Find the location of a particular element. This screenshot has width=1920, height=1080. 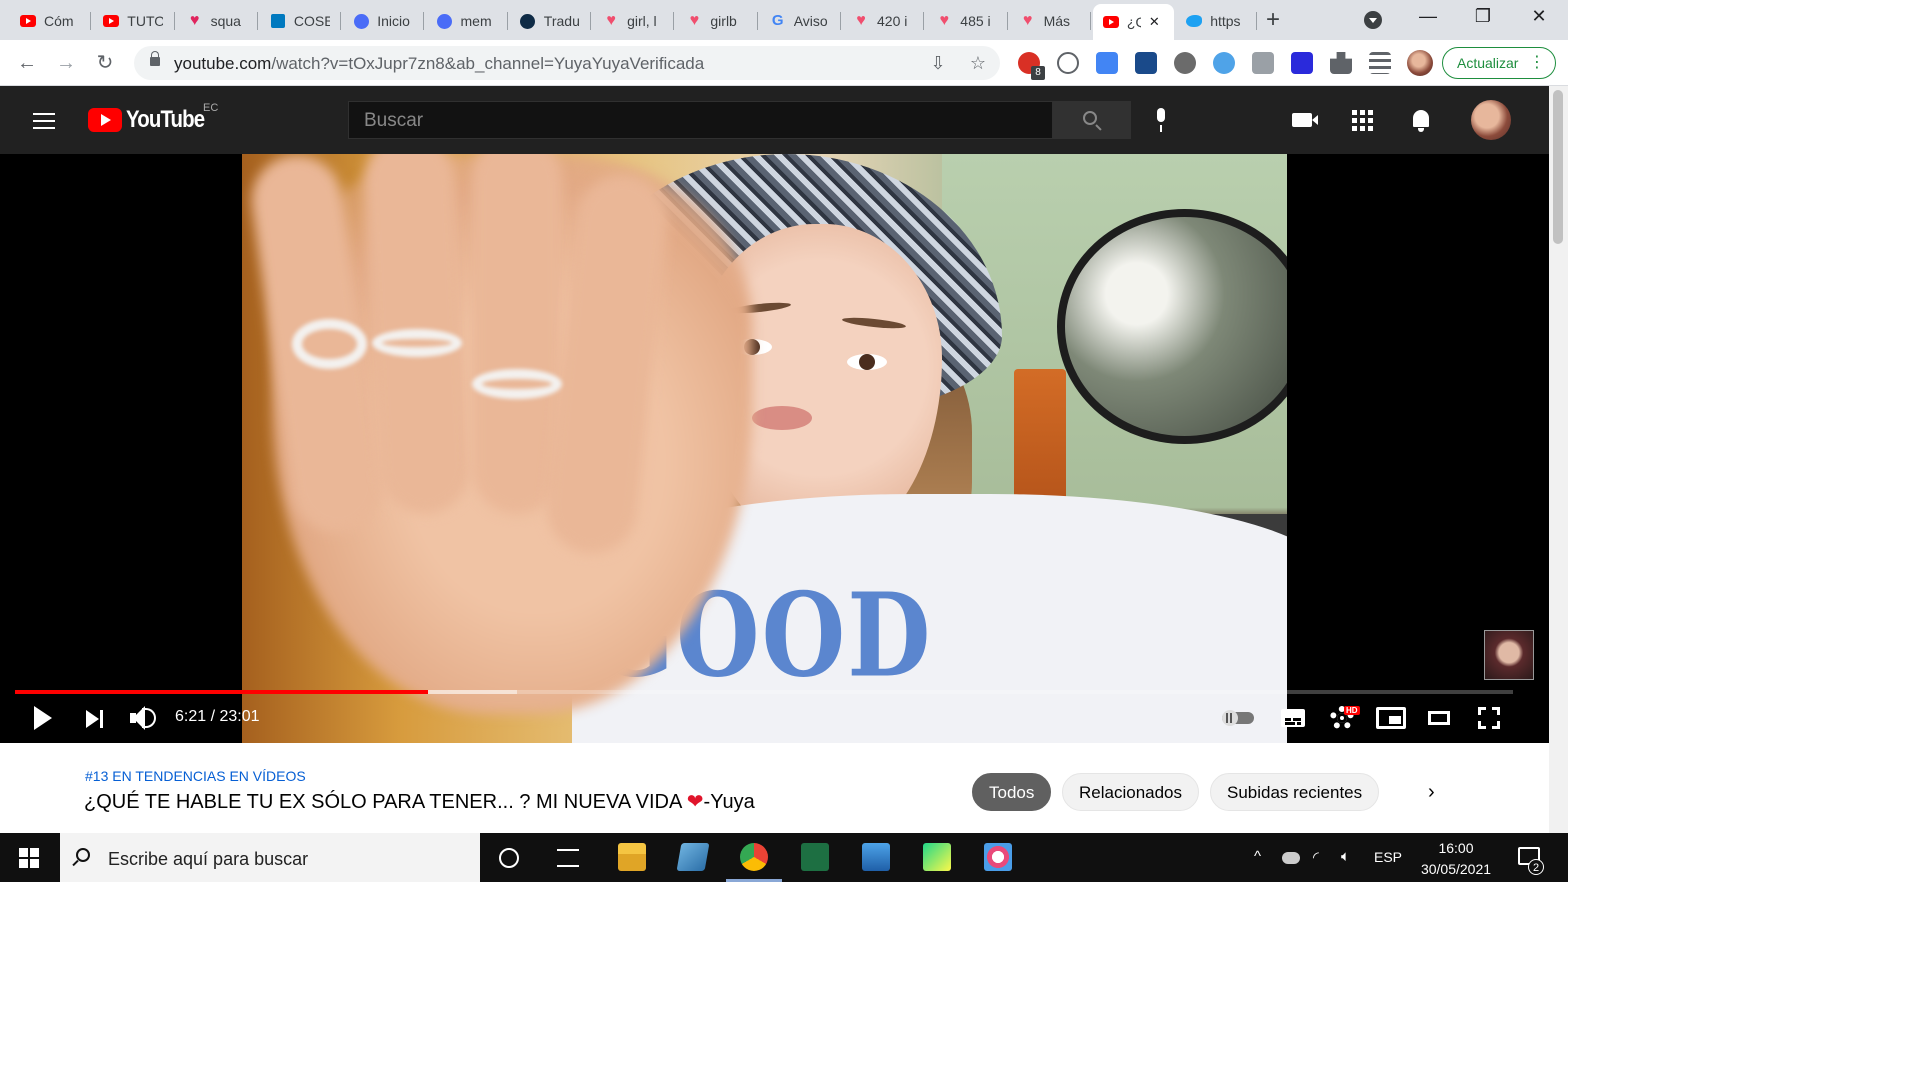

pycharm-icon is located at coordinates (937, 857).